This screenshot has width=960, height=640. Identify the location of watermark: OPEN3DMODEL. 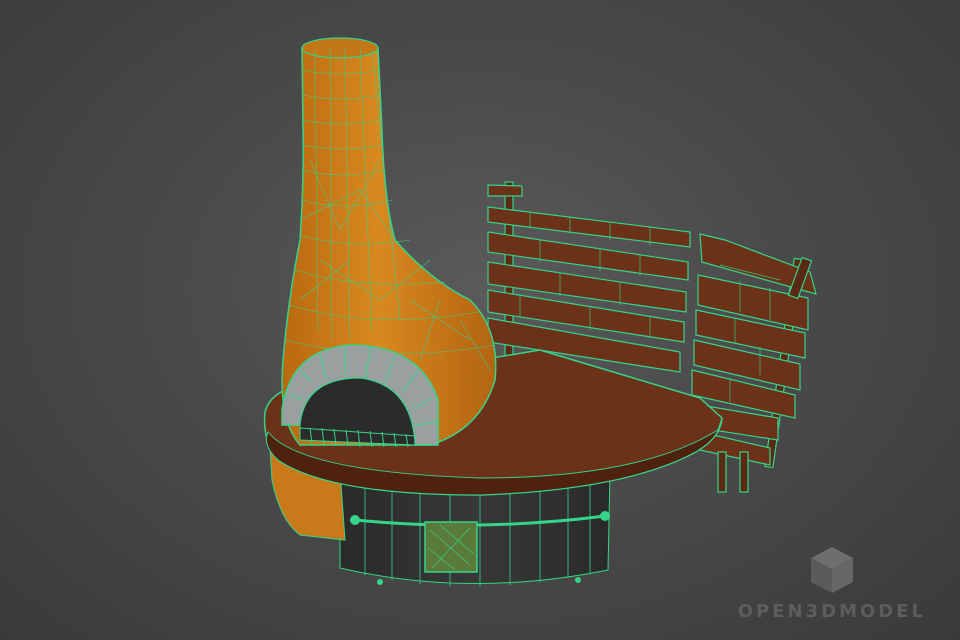
(832, 583).